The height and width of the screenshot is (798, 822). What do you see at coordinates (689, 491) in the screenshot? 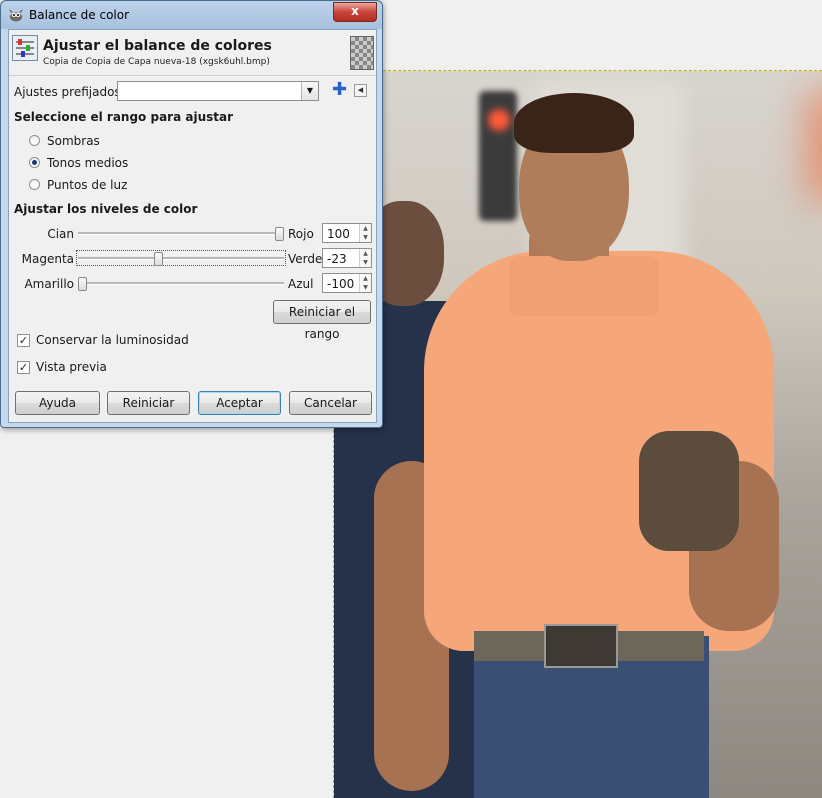
I see `photo-bag` at bounding box center [689, 491].